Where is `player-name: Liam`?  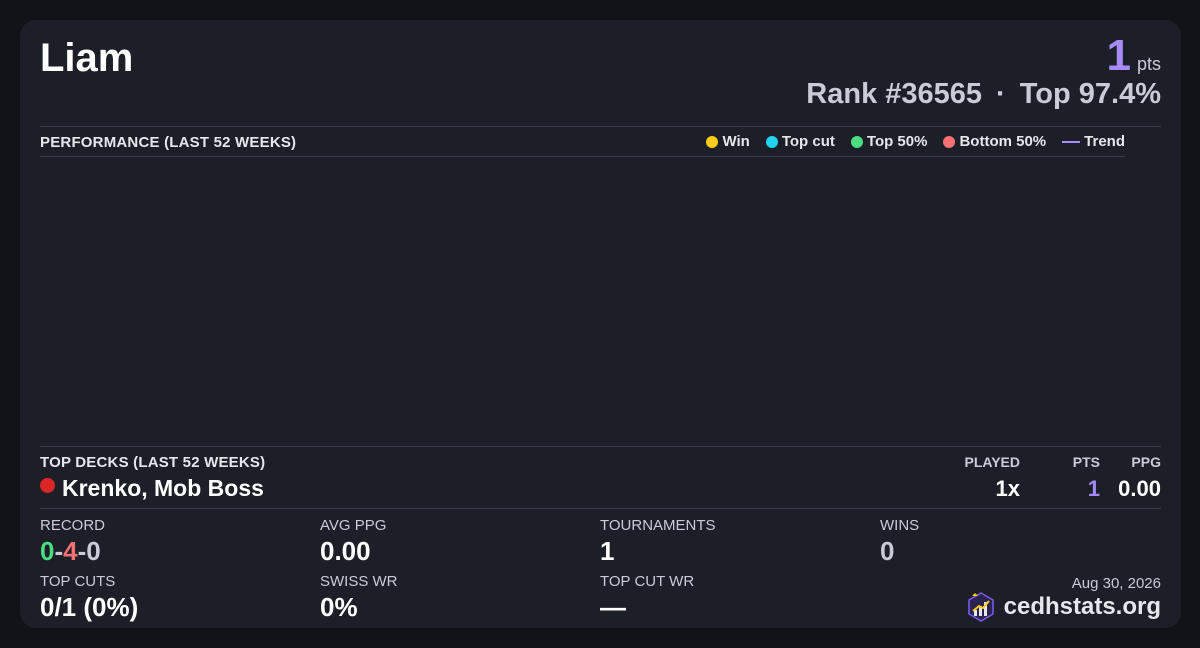
player-name: Liam is located at coordinates (87, 58).